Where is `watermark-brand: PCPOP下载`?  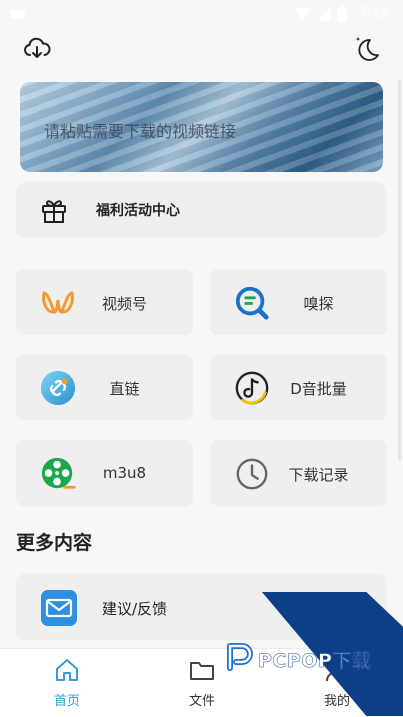
watermark-brand: PCPOP下载 is located at coordinates (315, 661).